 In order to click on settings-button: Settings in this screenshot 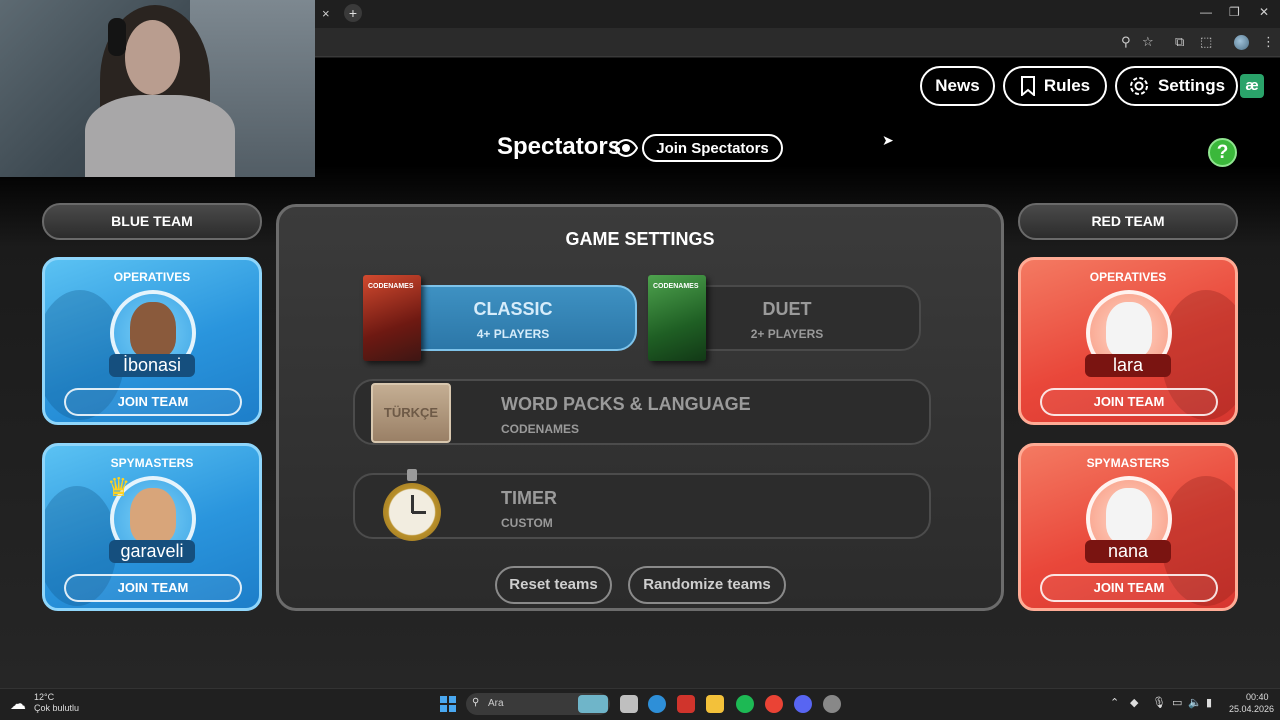, I will do `click(1176, 86)`.